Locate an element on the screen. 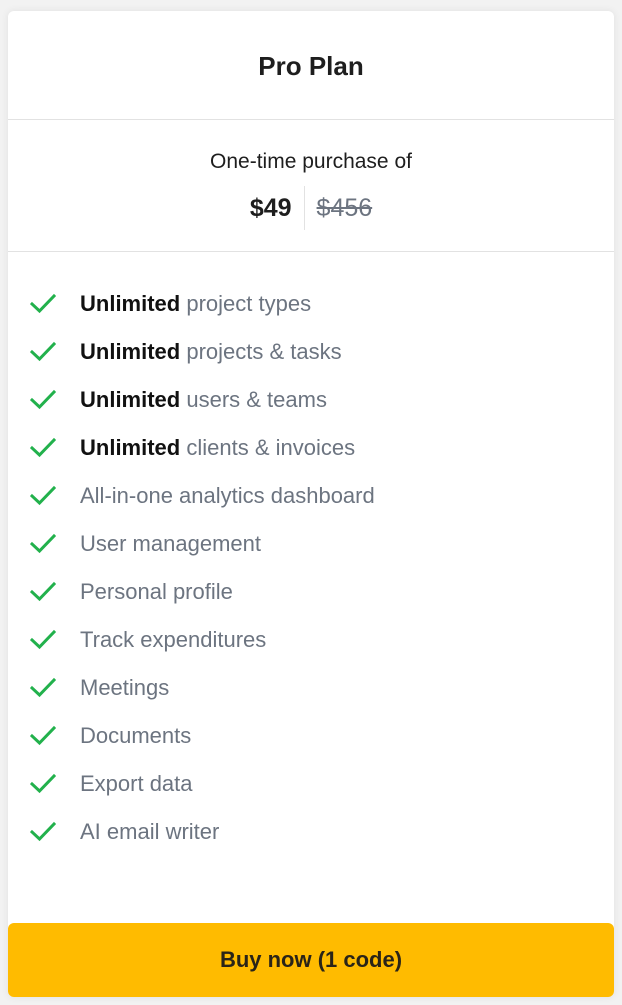  feature-label: Unlimited clients & invoices is located at coordinates (217, 448).